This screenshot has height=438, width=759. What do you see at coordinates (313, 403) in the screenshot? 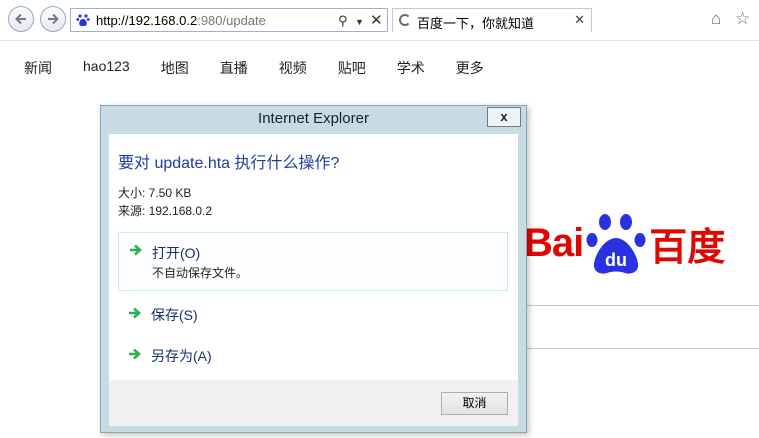
I see `dialog-footer: 取消` at bounding box center [313, 403].